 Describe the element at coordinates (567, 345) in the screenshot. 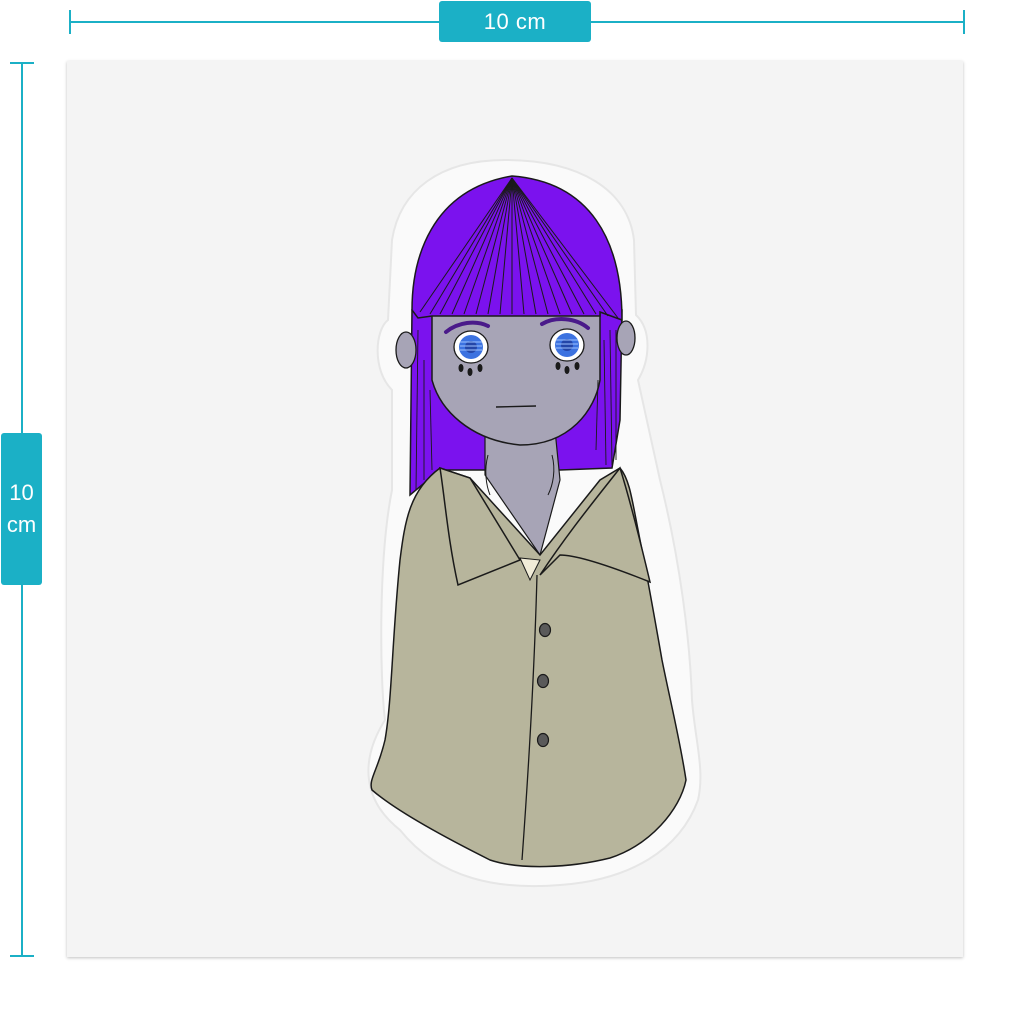

I see `right-eye` at that location.